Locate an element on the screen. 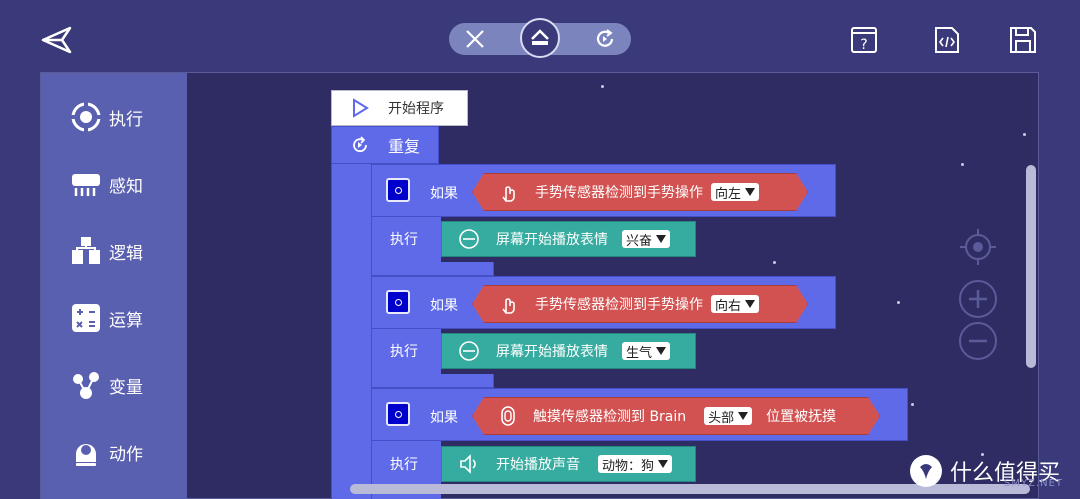 This screenshot has height=499, width=1080. motion-icon is located at coordinates (86, 452).